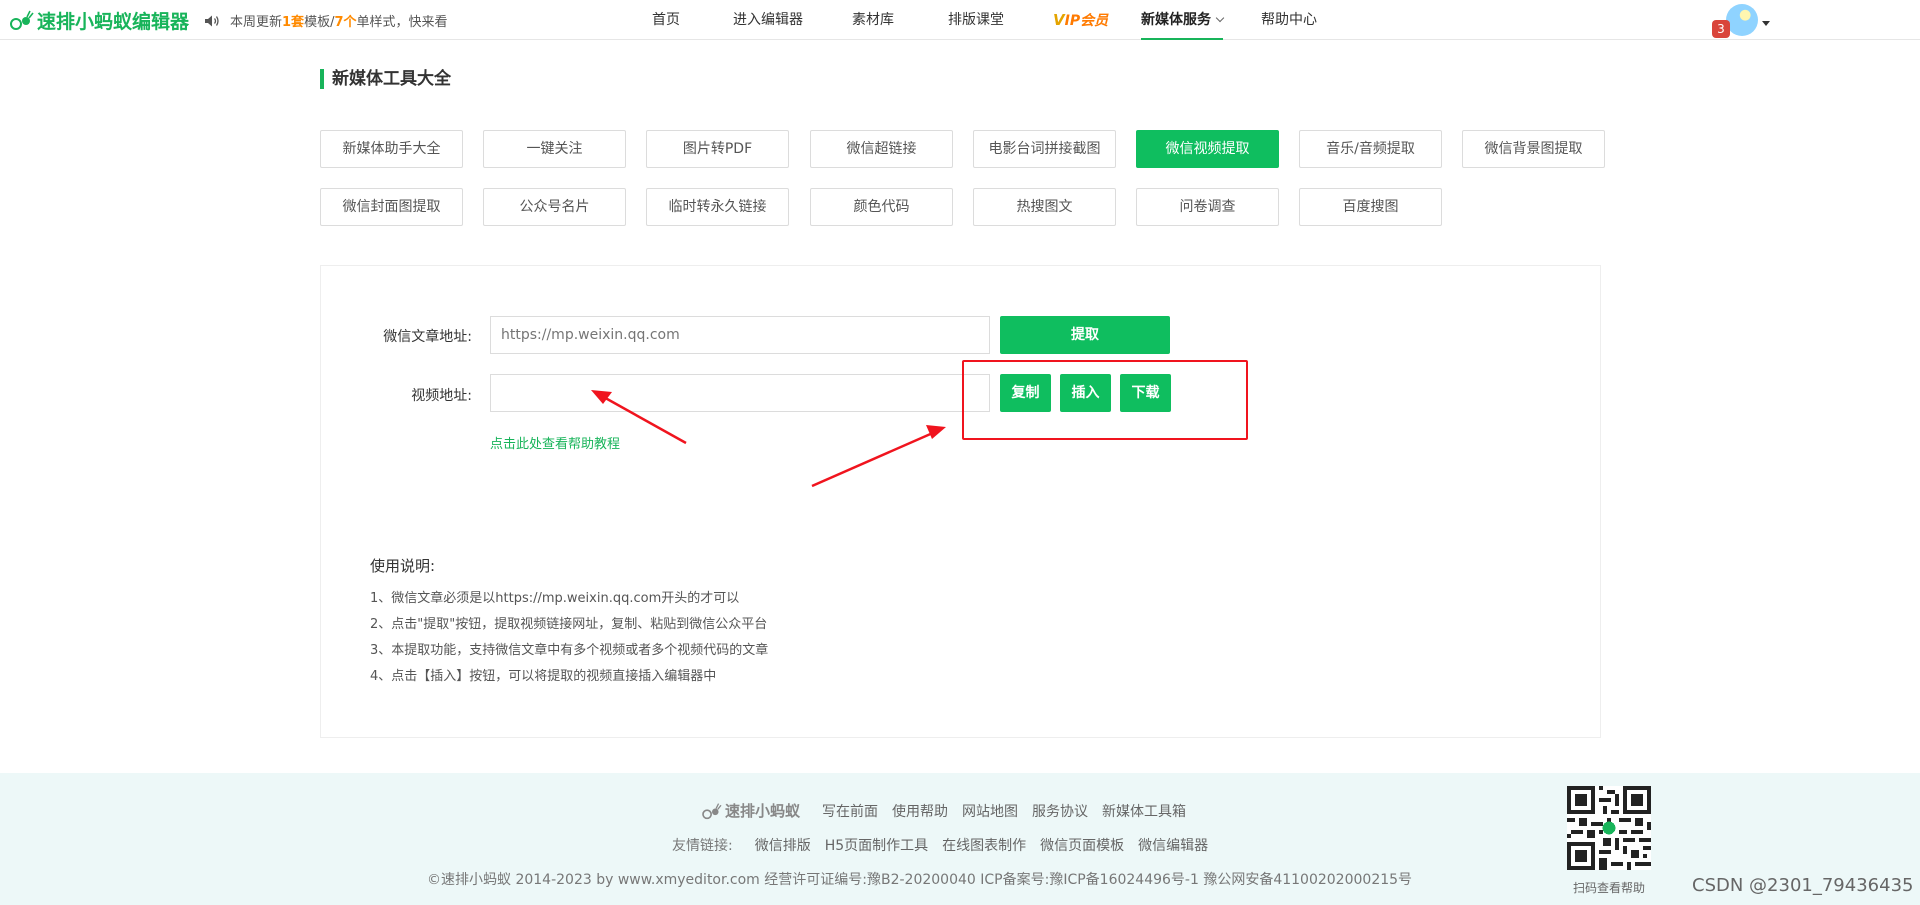 This screenshot has height=905, width=1920. What do you see at coordinates (1766, 23) in the screenshot?
I see `caret-down-icon` at bounding box center [1766, 23].